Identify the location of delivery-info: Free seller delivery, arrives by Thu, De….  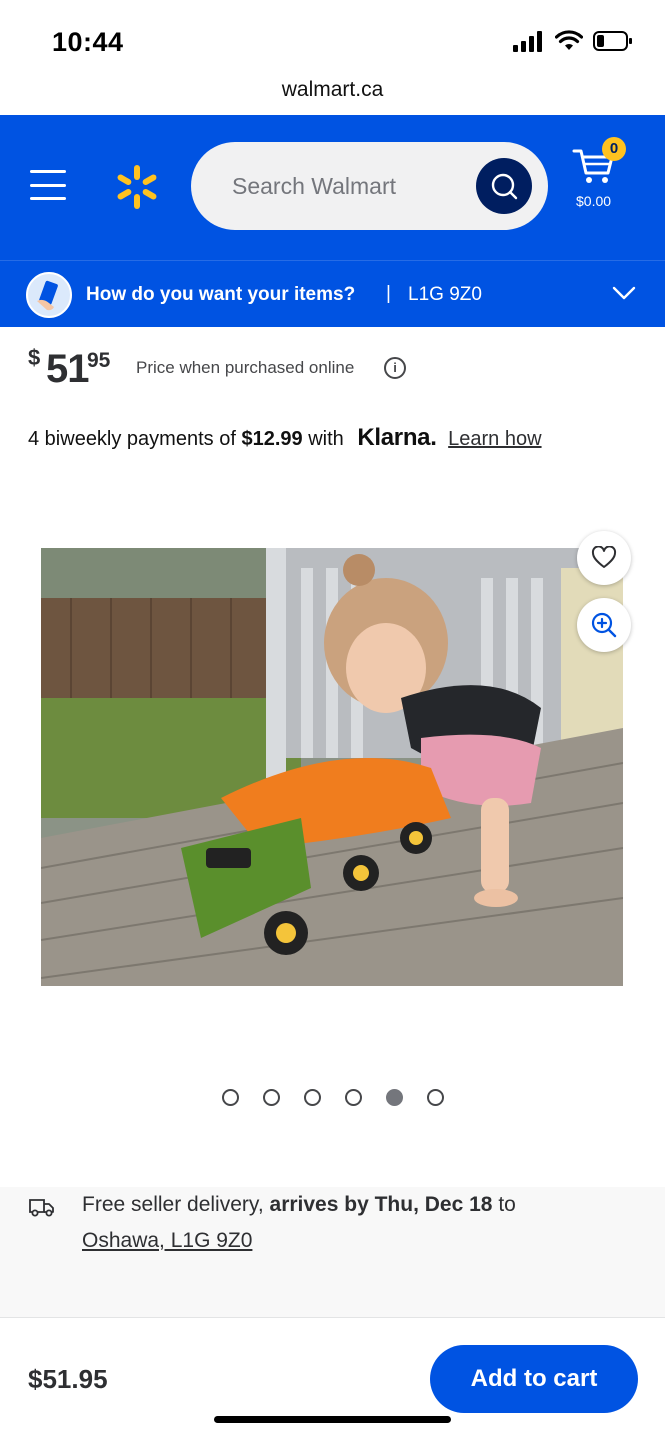
(332, 1252).